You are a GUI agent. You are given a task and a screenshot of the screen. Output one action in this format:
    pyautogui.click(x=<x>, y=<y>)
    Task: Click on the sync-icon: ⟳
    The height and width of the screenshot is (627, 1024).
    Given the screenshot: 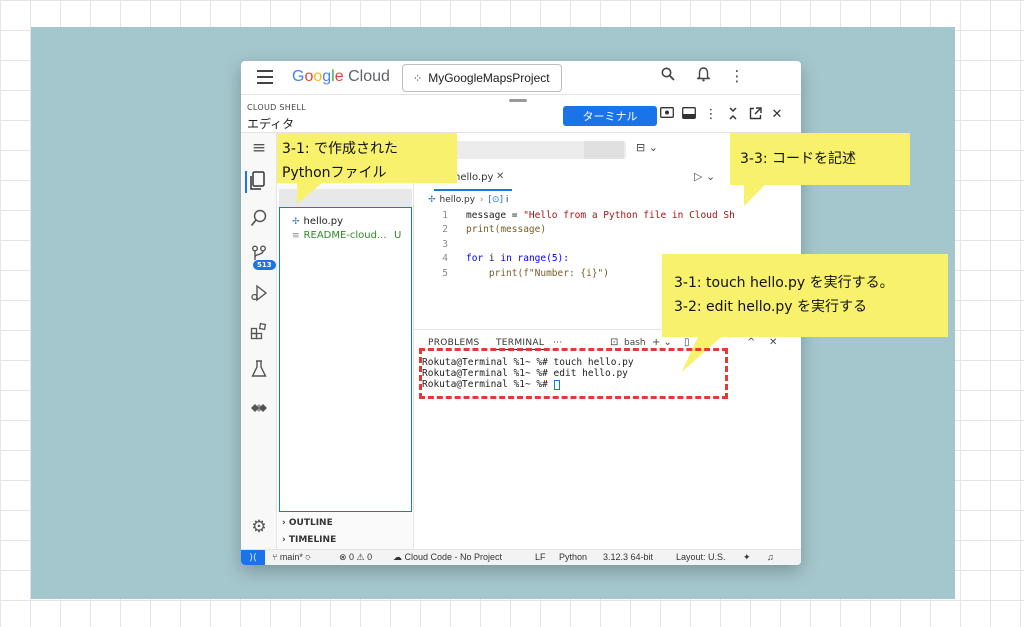 What is the action you would take?
    pyautogui.click(x=308, y=557)
    